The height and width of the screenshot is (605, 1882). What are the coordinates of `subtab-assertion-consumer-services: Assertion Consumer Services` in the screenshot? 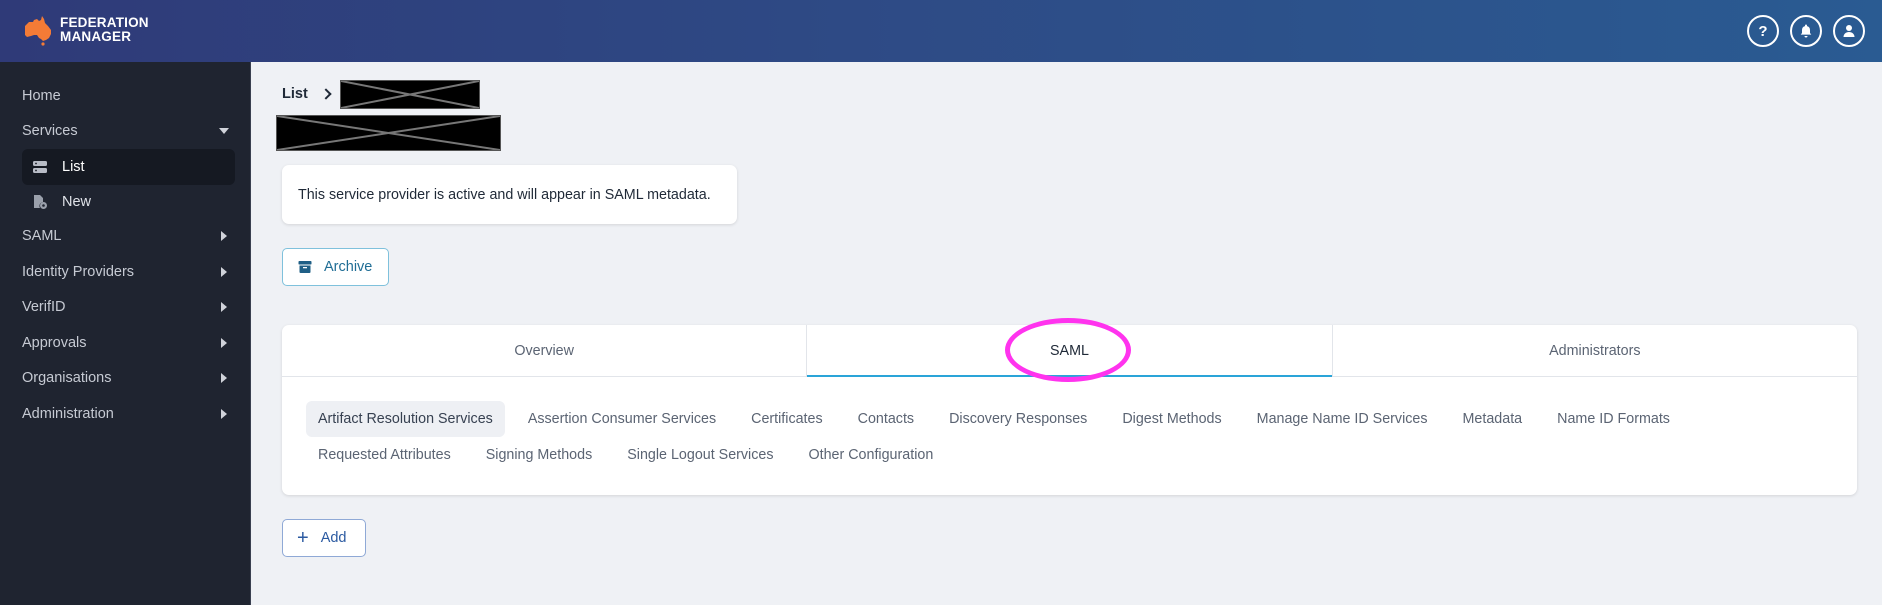 It's located at (622, 419).